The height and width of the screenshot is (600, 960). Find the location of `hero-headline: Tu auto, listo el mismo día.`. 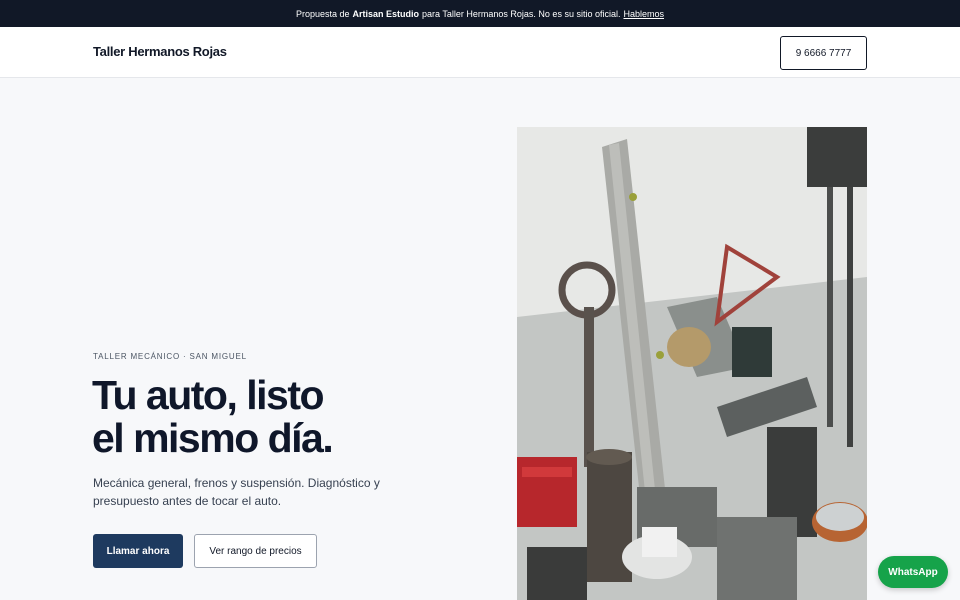

hero-headline: Tu auto, listo el mismo día. is located at coordinates (282, 417).